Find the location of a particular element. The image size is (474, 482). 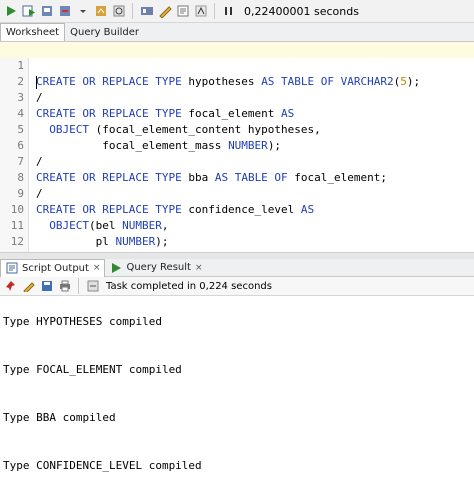

tab-label: Script Output is located at coordinates (55, 268).